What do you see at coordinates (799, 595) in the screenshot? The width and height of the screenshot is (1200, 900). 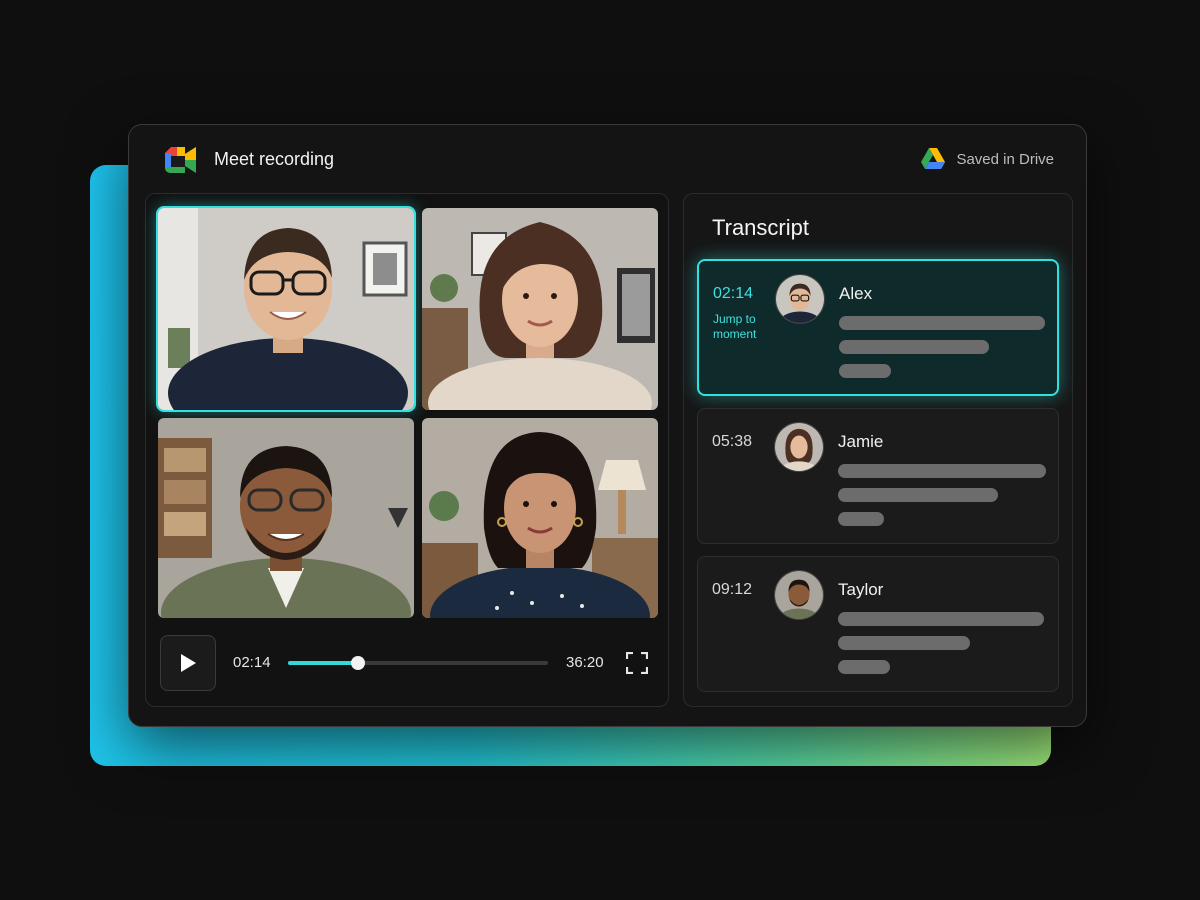 I see `avatar-taylor` at bounding box center [799, 595].